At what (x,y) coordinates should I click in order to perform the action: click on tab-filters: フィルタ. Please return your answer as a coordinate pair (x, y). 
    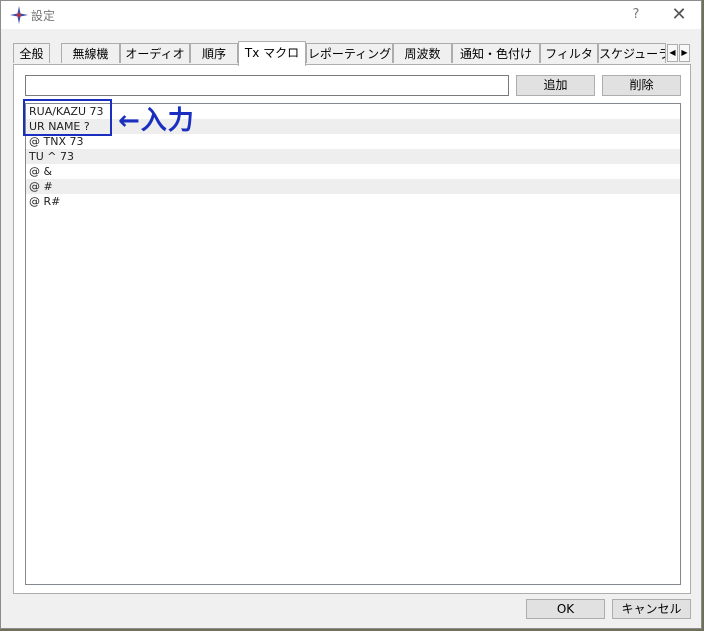
    Looking at the image, I should click on (569, 53).